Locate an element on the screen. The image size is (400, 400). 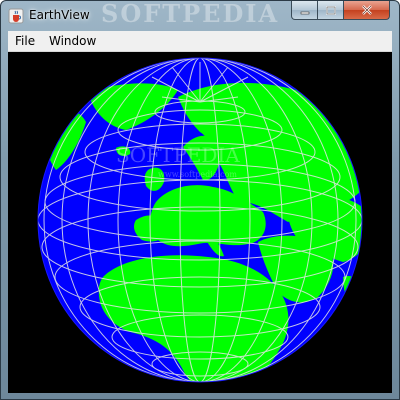
title-watermark: SOFTPEDIA is located at coordinates (190, 14).